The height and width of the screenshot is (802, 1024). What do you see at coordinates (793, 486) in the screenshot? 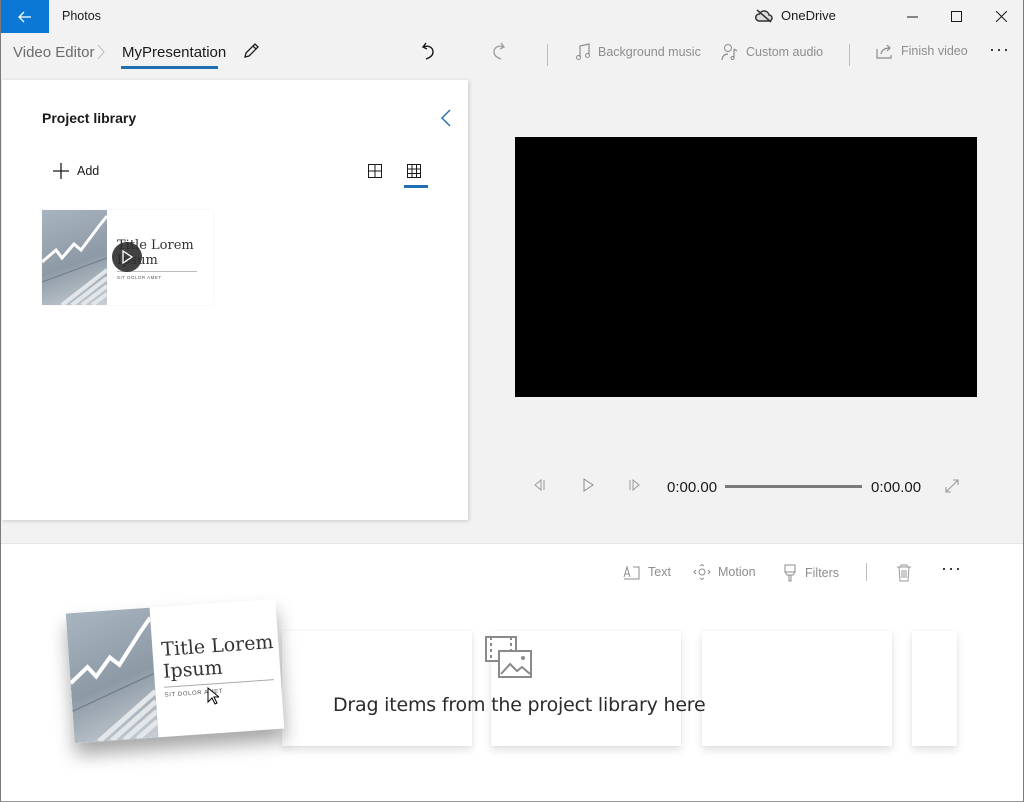
I see `seek-bar` at bounding box center [793, 486].